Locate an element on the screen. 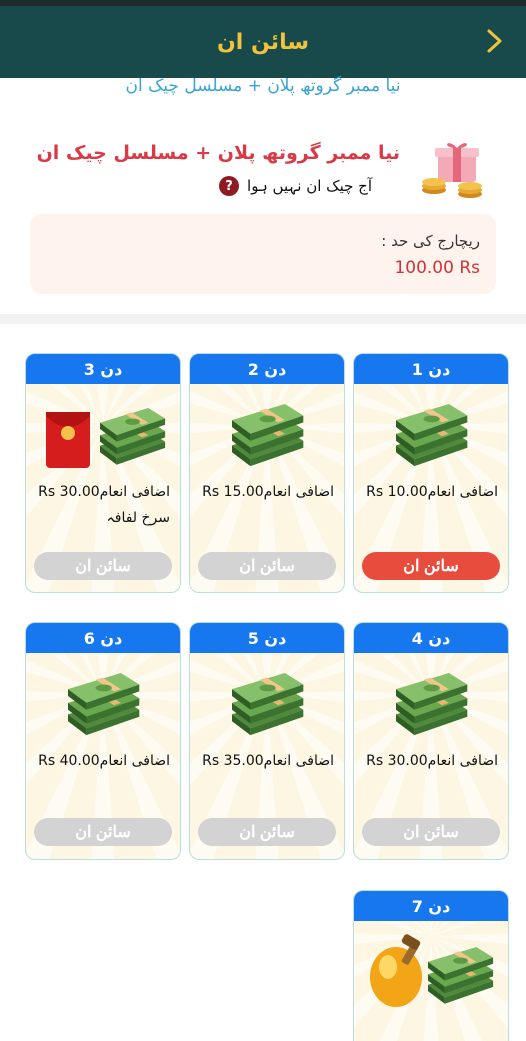 The image size is (526, 1041). reward-amount: 40.00 Rs is located at coordinates (69, 761).